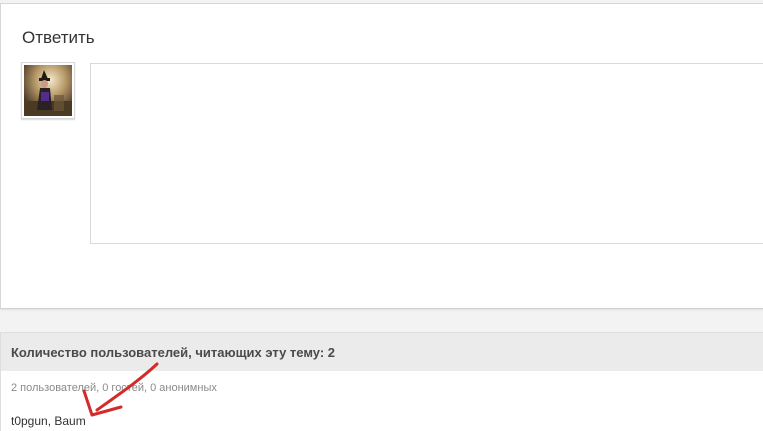  I want to click on avatar-image-icon, so click(48, 90).